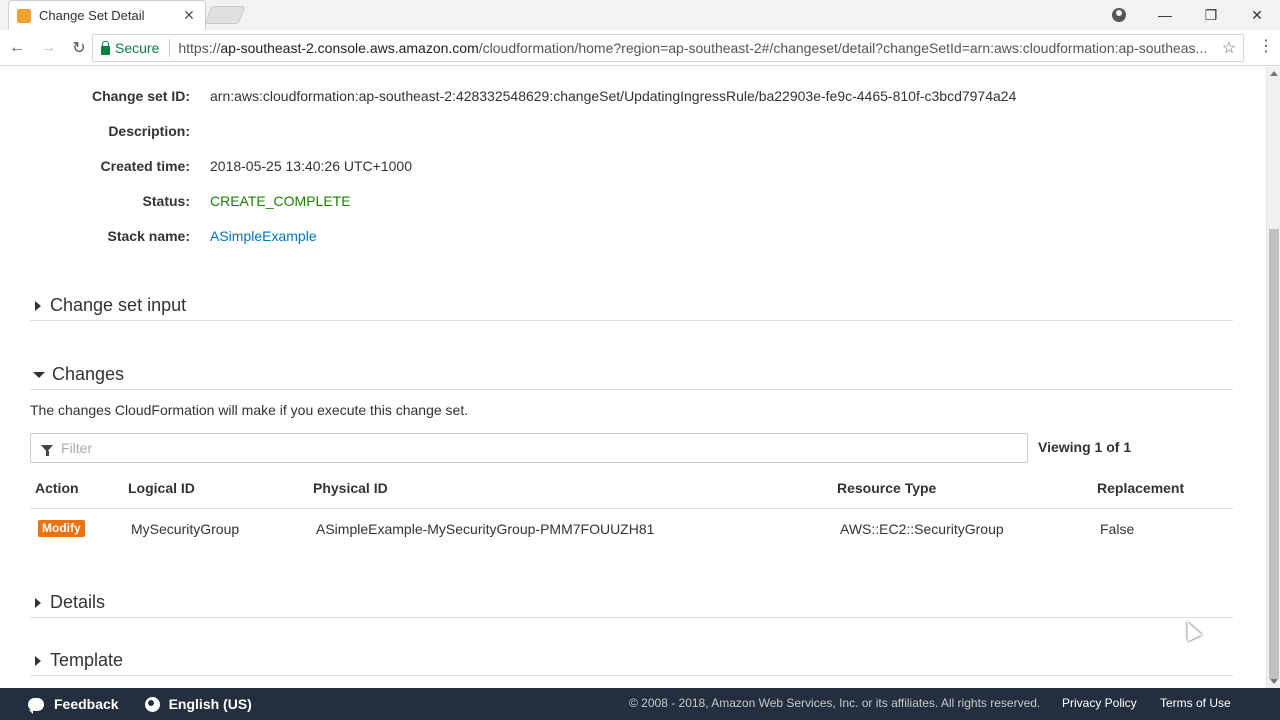 The image size is (1280, 720). Describe the element at coordinates (631, 603) in the screenshot. I see `details-section-toggle: Details` at that location.